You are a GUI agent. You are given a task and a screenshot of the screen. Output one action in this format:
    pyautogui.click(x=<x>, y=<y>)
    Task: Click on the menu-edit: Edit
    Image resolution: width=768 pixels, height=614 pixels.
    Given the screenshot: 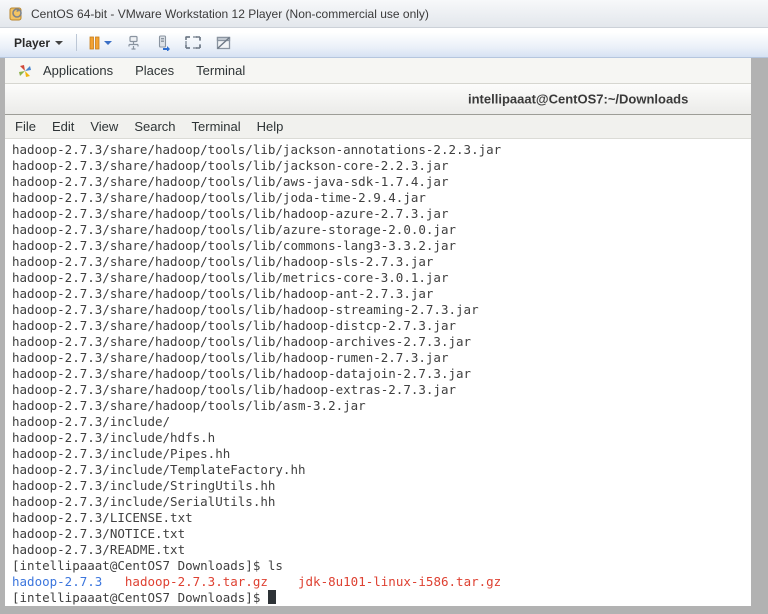 What is the action you would take?
    pyautogui.click(x=63, y=126)
    